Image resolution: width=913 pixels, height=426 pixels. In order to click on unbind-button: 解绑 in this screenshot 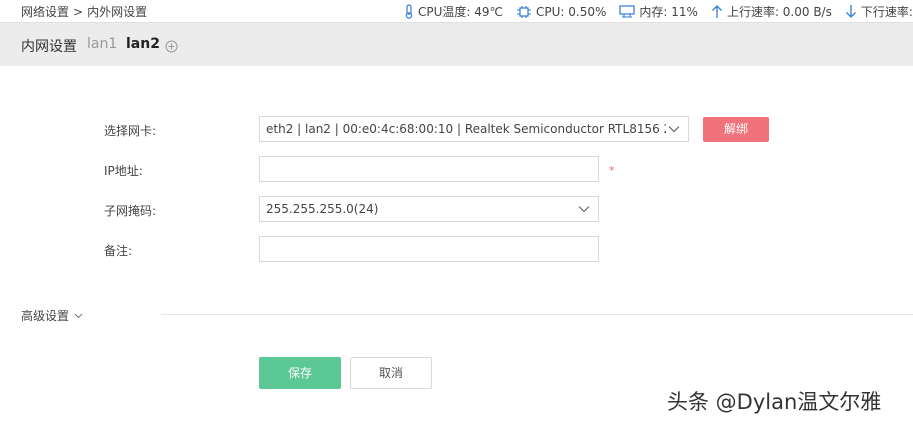, I will do `click(736, 129)`.